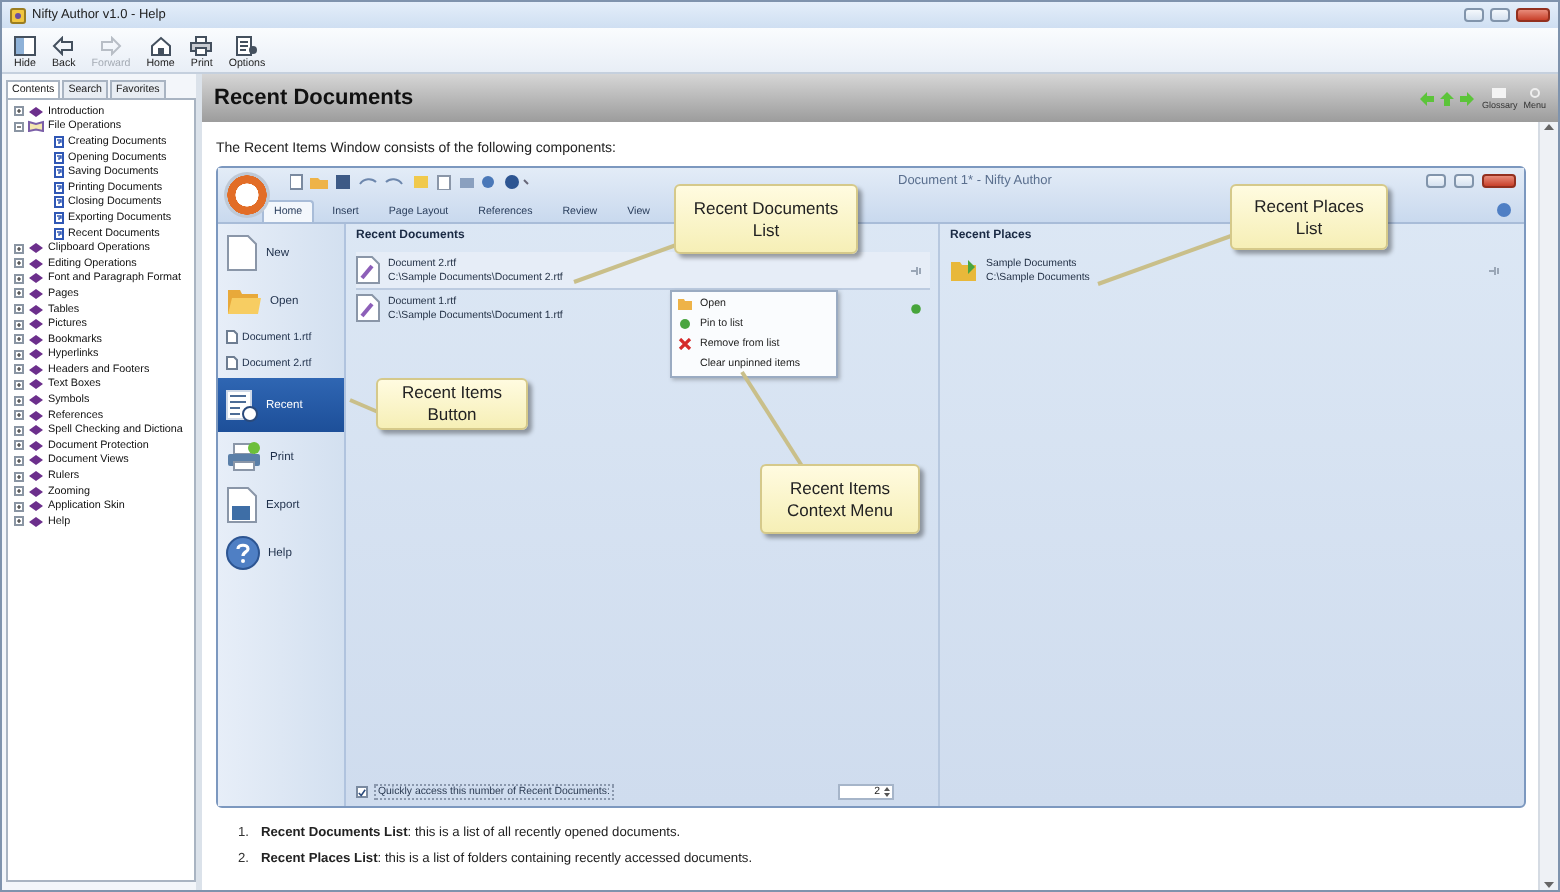 The width and height of the screenshot is (1560, 892). What do you see at coordinates (1309, 217) in the screenshot?
I see `callout: Recent Places List` at bounding box center [1309, 217].